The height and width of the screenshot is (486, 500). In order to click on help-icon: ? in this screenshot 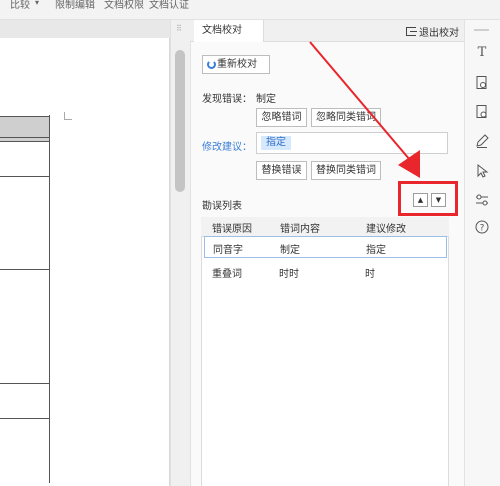, I will do `click(482, 227)`.